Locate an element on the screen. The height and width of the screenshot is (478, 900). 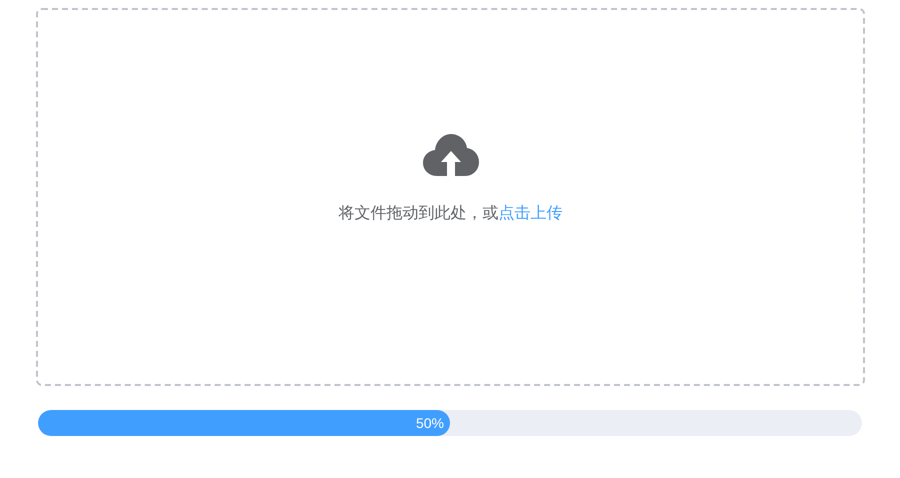
cloud-upload-icon is located at coordinates (450, 155).